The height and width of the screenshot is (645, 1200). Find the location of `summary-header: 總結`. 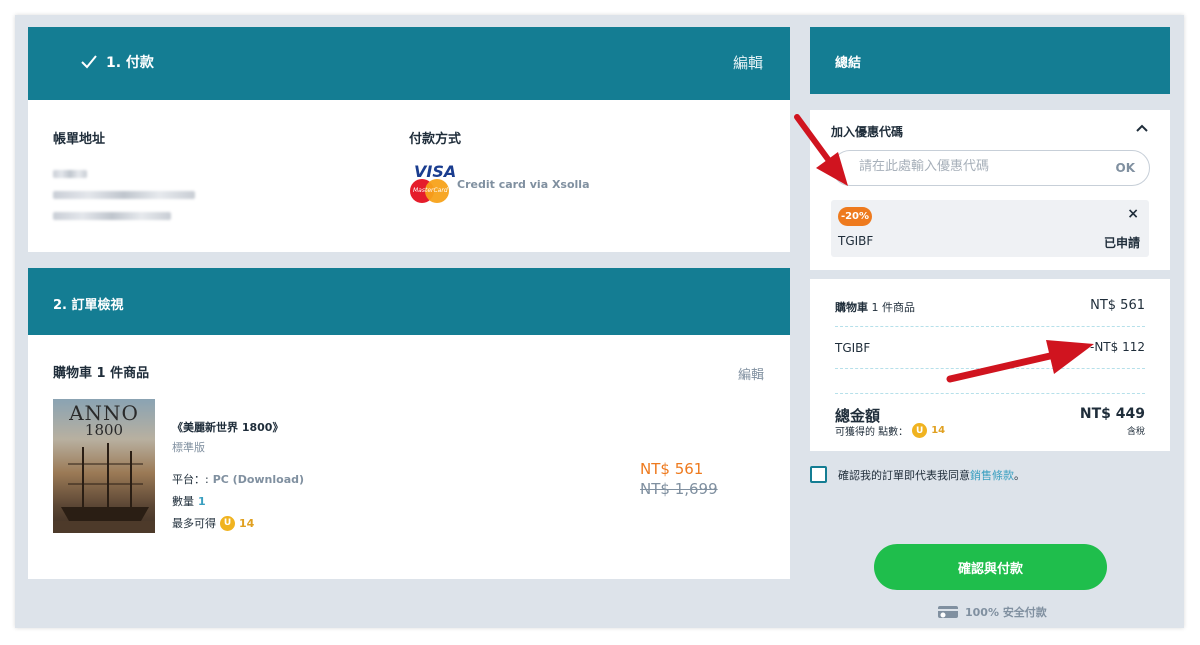

summary-header: 總結 is located at coordinates (990, 60).